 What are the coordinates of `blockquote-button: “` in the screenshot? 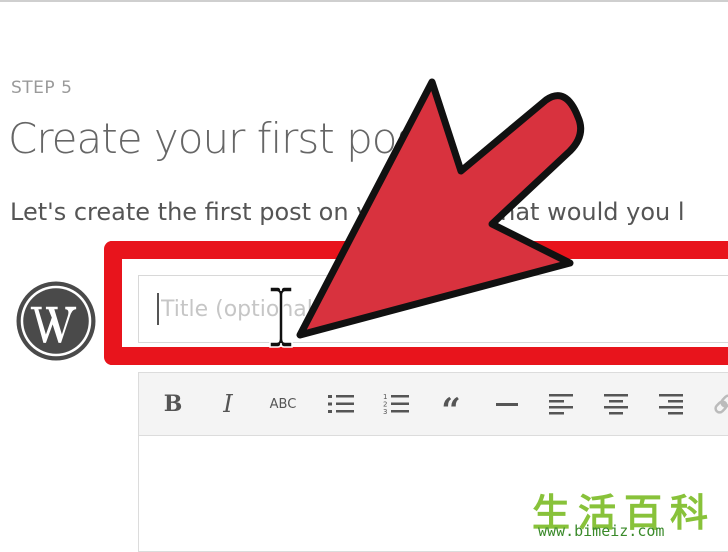 It's located at (451, 407).